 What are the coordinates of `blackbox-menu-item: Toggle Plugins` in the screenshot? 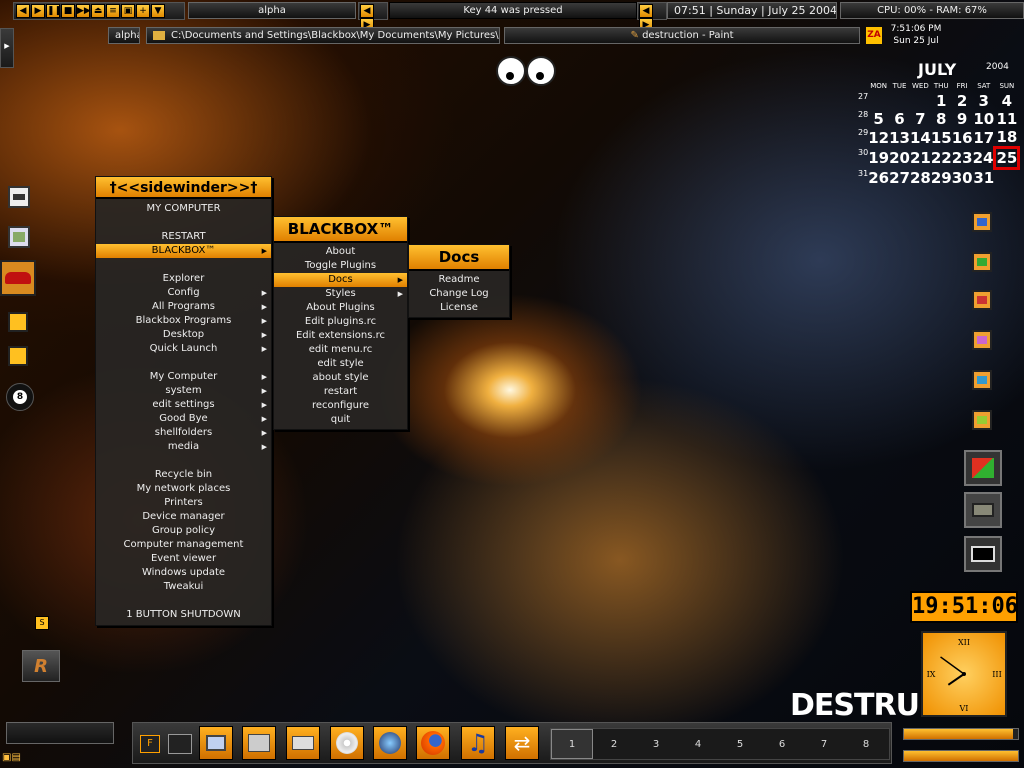 It's located at (340, 266).